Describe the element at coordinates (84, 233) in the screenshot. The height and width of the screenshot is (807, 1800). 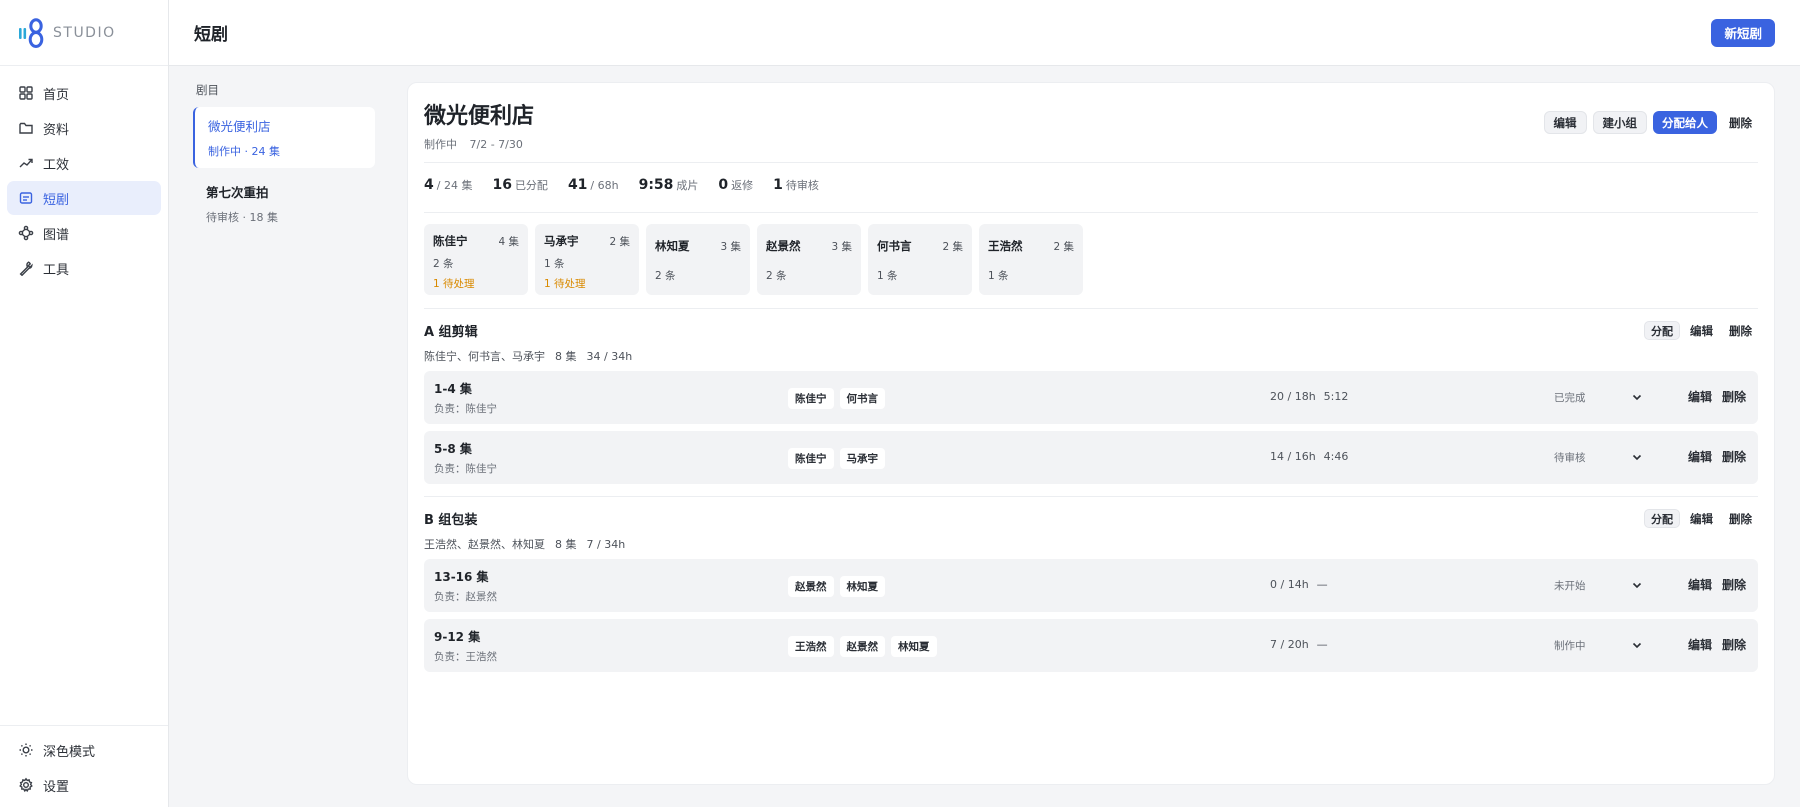
I see `nav-item-graph: 图谱` at that location.